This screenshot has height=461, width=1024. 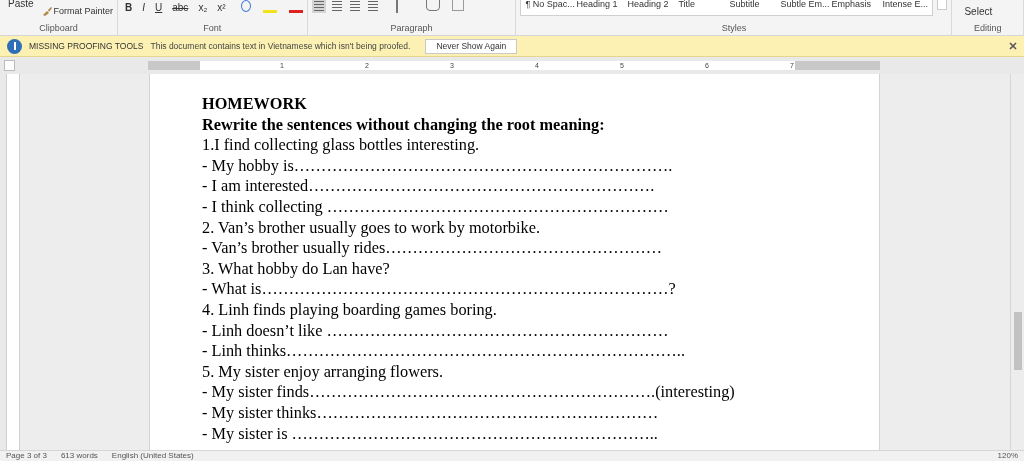 I want to click on zoom-level: 120%, so click(x=1007, y=456).